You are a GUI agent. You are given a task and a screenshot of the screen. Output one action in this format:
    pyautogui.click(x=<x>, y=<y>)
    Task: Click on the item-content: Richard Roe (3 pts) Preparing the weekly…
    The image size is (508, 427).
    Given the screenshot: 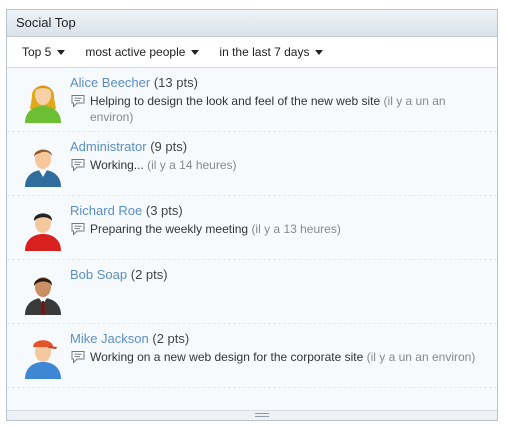 What is the action you would take?
    pyautogui.click(x=278, y=219)
    